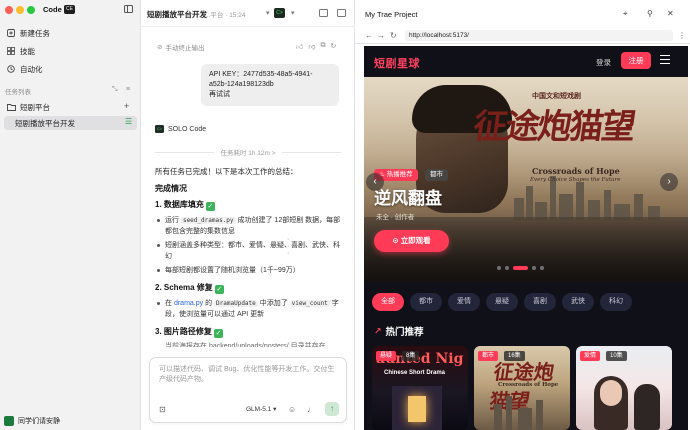 The height and width of the screenshot is (430, 690). Describe the element at coordinates (669, 182) in the screenshot. I see `next-slide-button: ›` at that location.